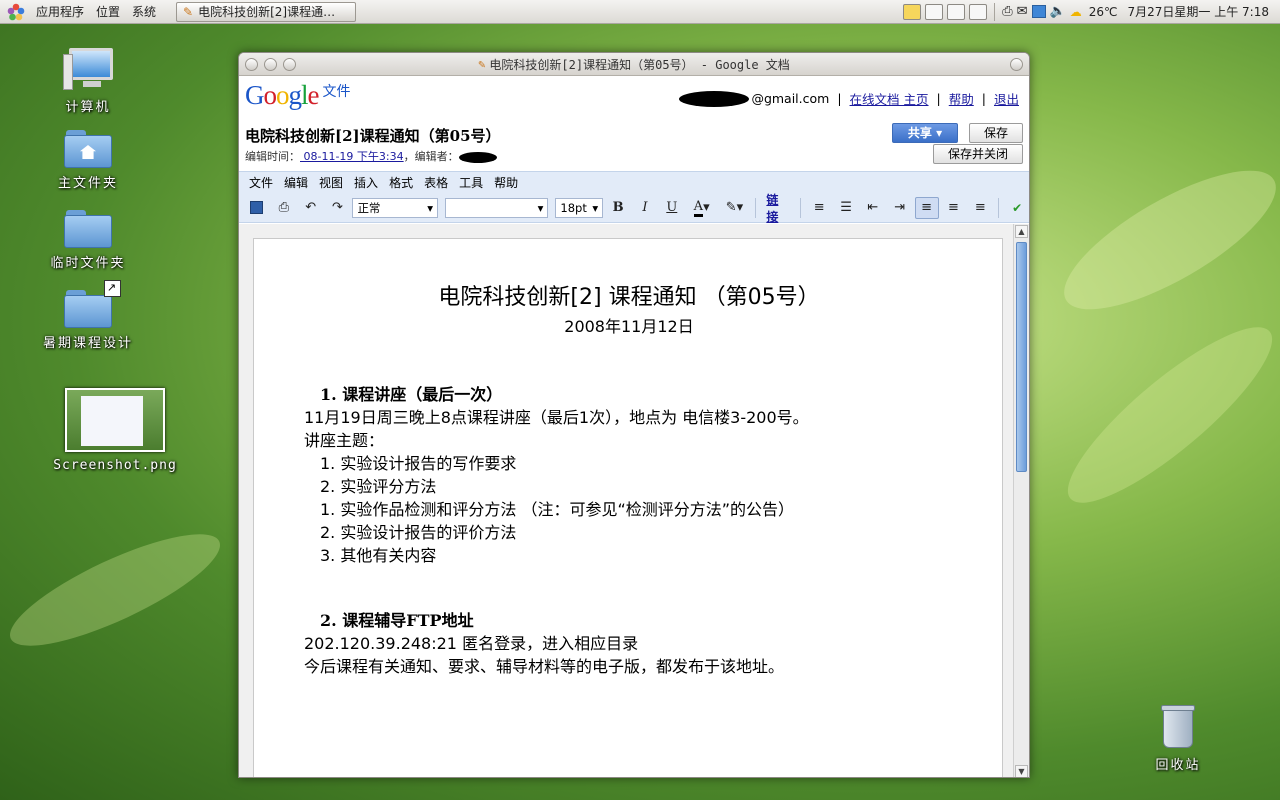 The width and height of the screenshot is (1280, 800). I want to click on mail-icon: ✉, so click(1022, 11).